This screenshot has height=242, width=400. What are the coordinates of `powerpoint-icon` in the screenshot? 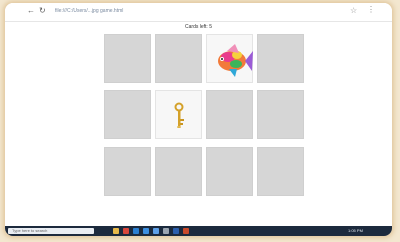 It's located at (186, 231).